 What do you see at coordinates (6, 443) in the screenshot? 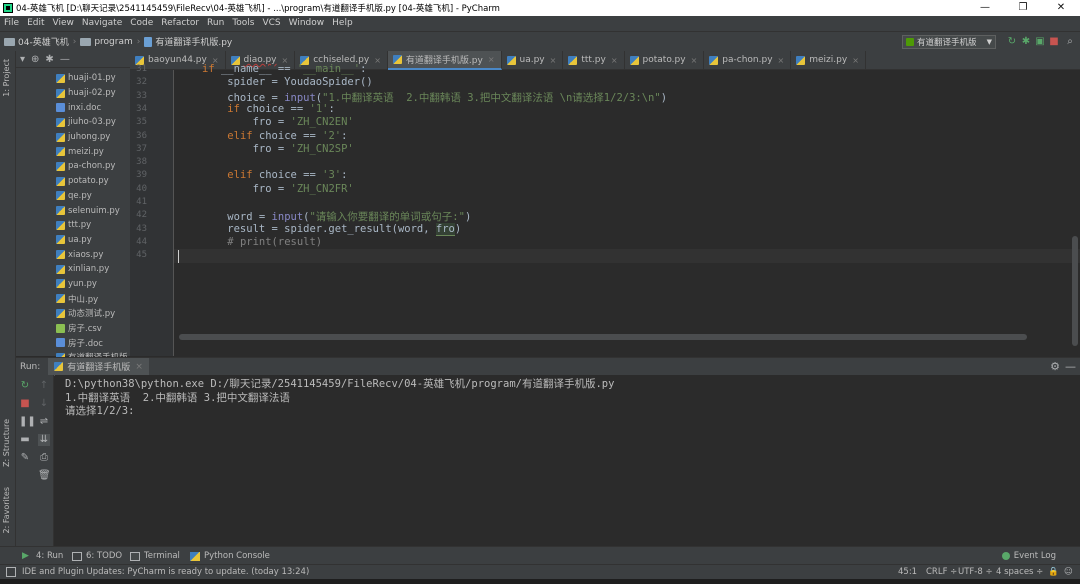
I see `structure-tool-tab: Z: Structure` at bounding box center [6, 443].